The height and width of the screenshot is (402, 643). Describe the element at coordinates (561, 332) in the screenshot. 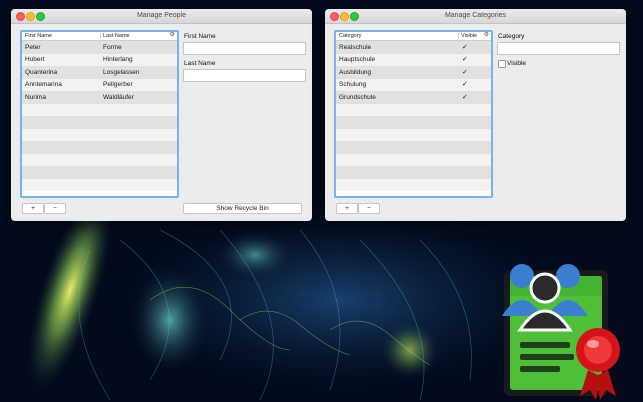

I see `app-logo-icon` at that location.